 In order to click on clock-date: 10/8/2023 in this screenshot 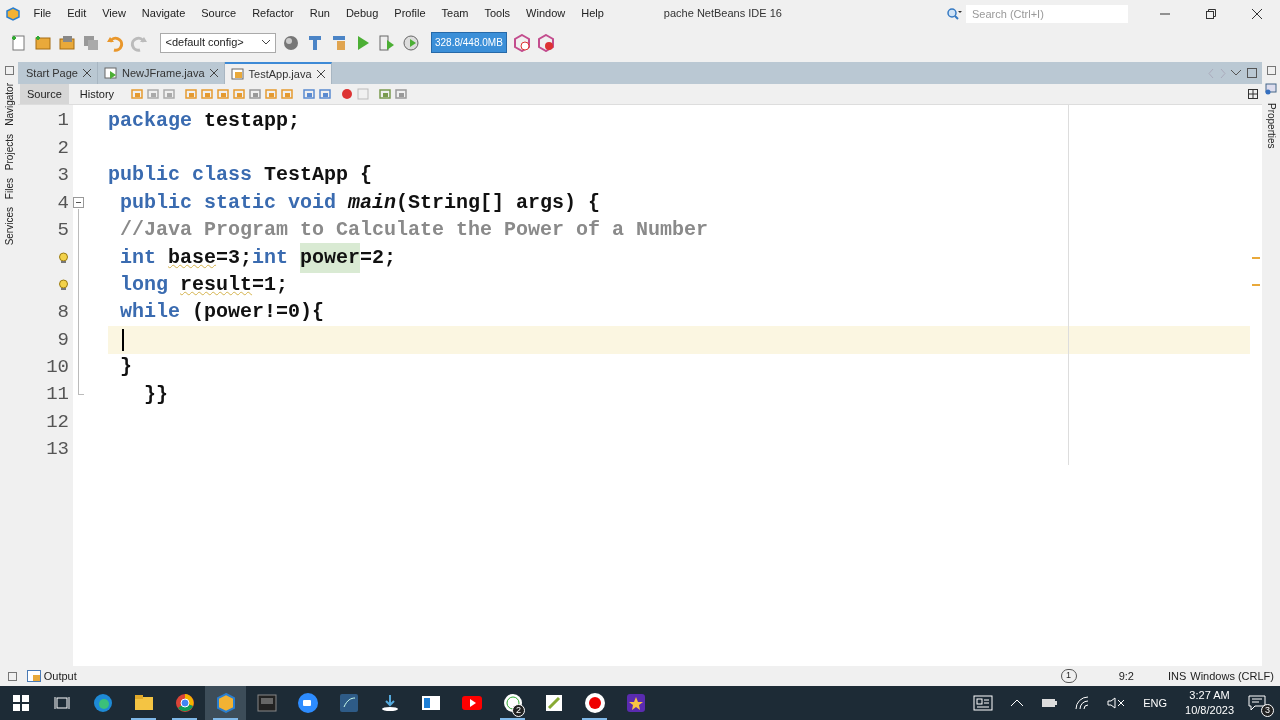, I will do `click(1209, 710)`.